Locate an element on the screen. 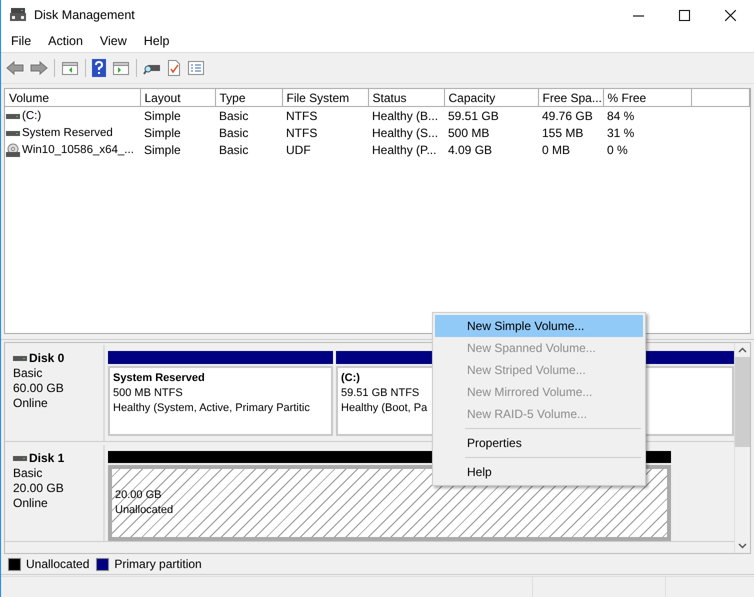  partition-title: (C:) is located at coordinates (350, 378).